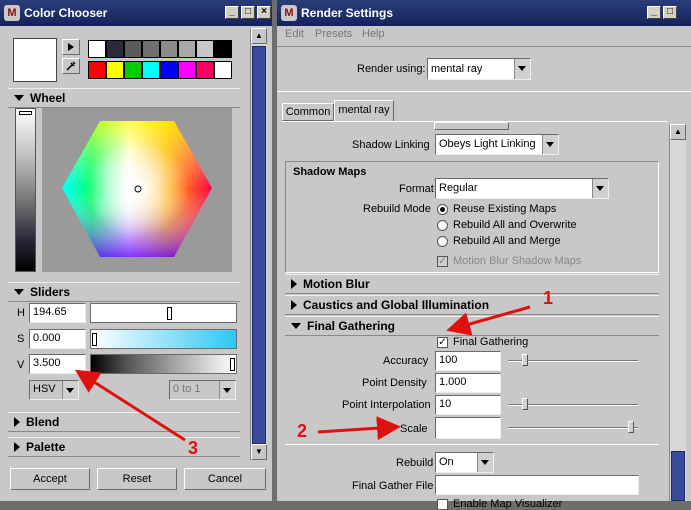  Describe the element at coordinates (294, 34) in the screenshot. I see `menu-edit: Edit` at that location.